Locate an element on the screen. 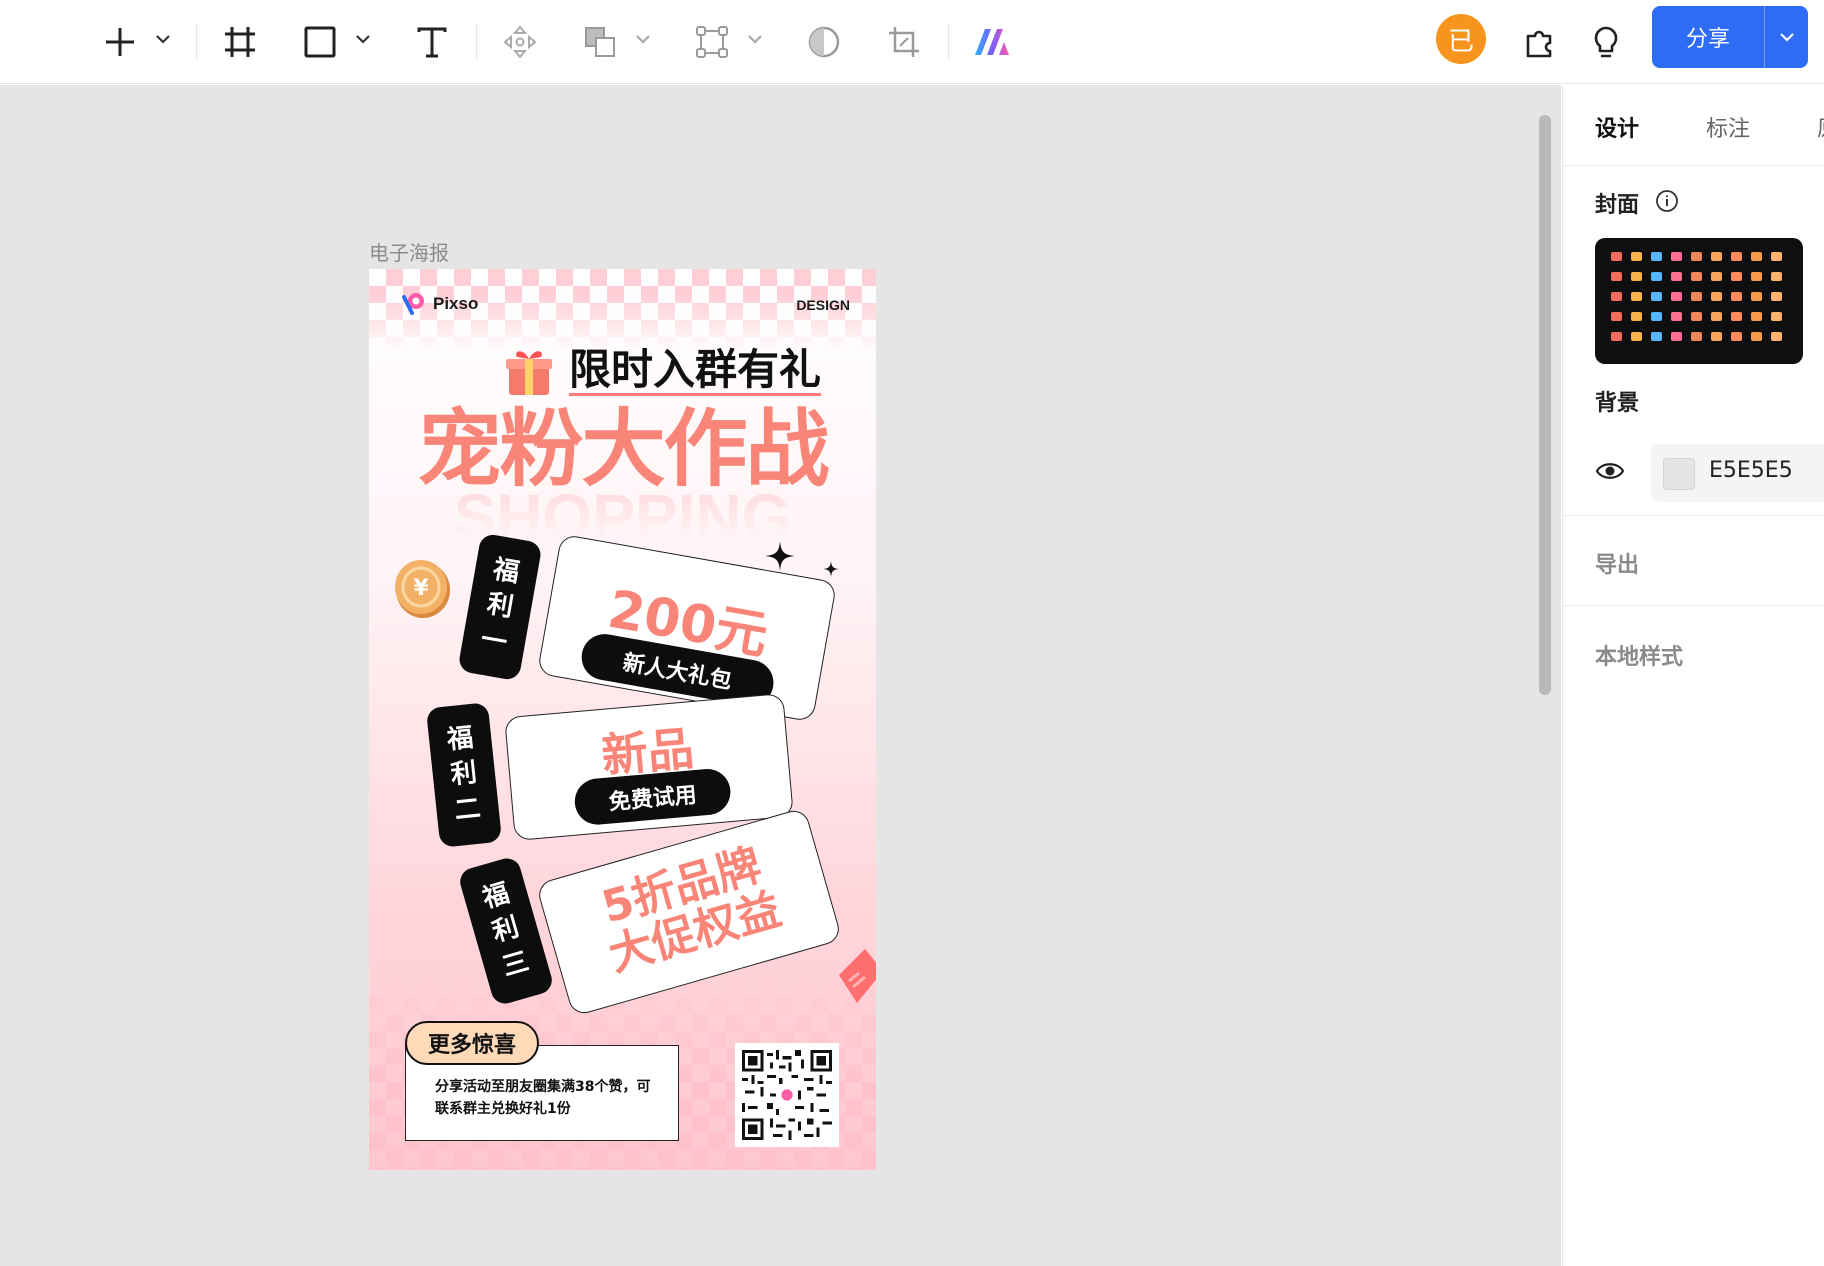 The height and width of the screenshot is (1266, 1824). component-tool-button is located at coordinates (520, 42).